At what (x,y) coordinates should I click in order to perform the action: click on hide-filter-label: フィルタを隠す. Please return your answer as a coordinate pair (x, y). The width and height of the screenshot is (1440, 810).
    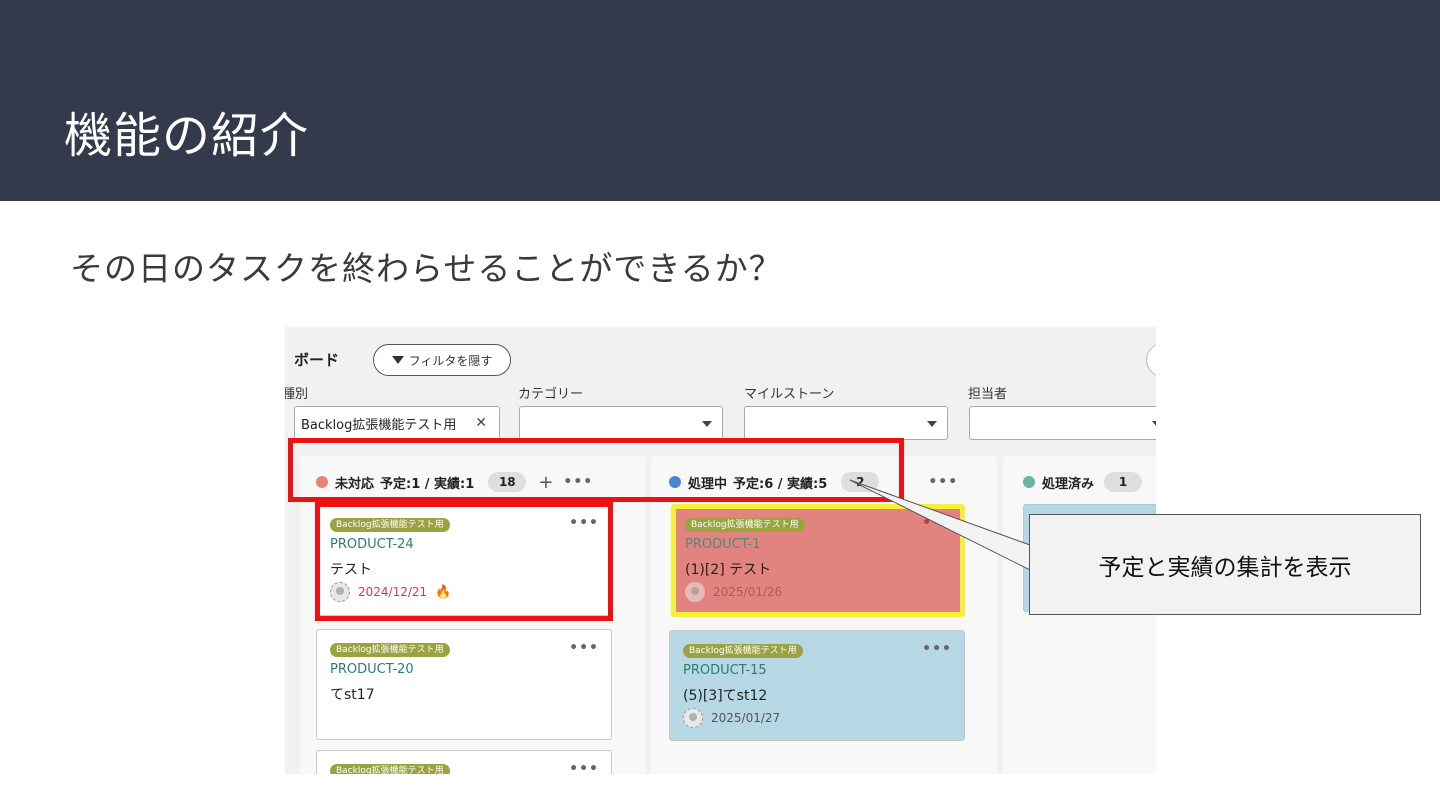
    Looking at the image, I should click on (450, 360).